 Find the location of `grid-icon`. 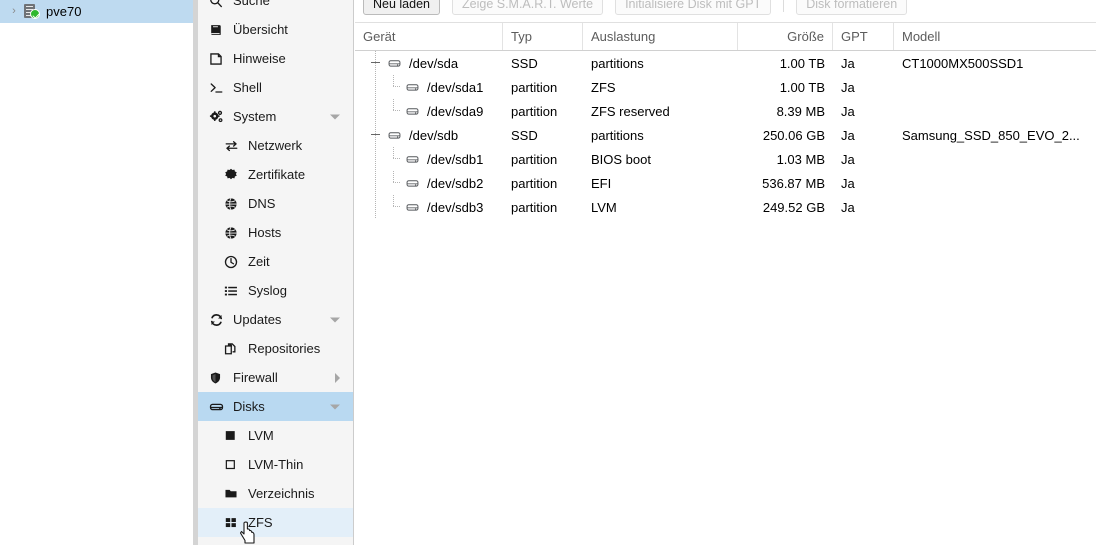

grid-icon is located at coordinates (233, 522).